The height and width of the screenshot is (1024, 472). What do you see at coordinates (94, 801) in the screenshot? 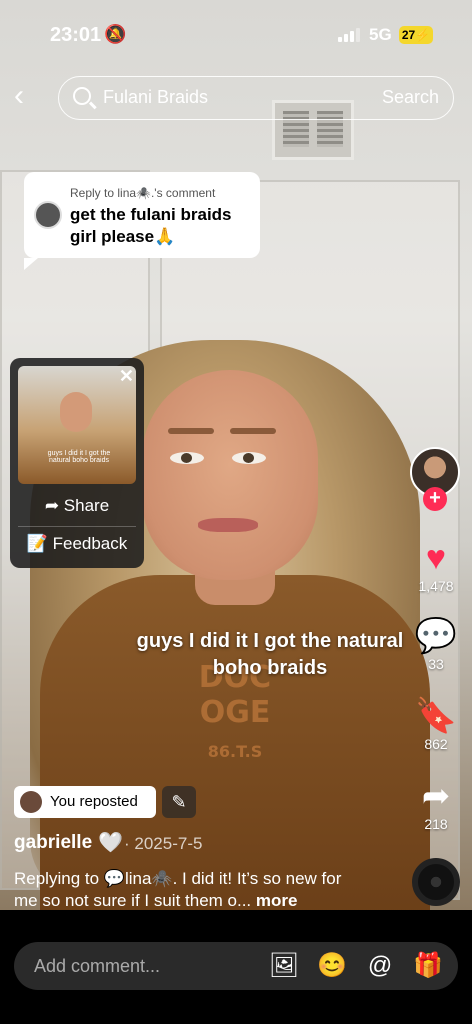
I see `repost-label: You reposted` at bounding box center [94, 801].